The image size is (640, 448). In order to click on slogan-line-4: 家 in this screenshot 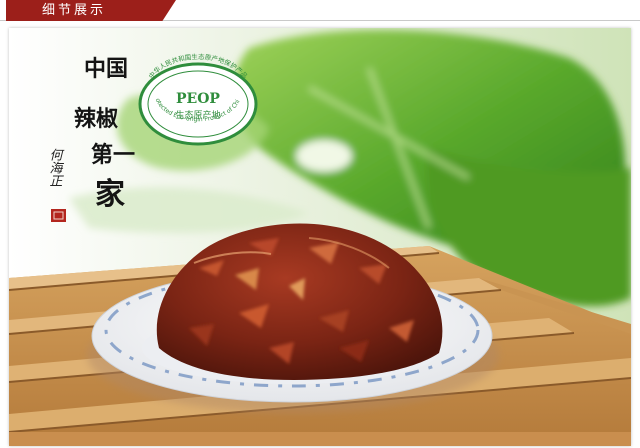, I will do `click(110, 194)`.